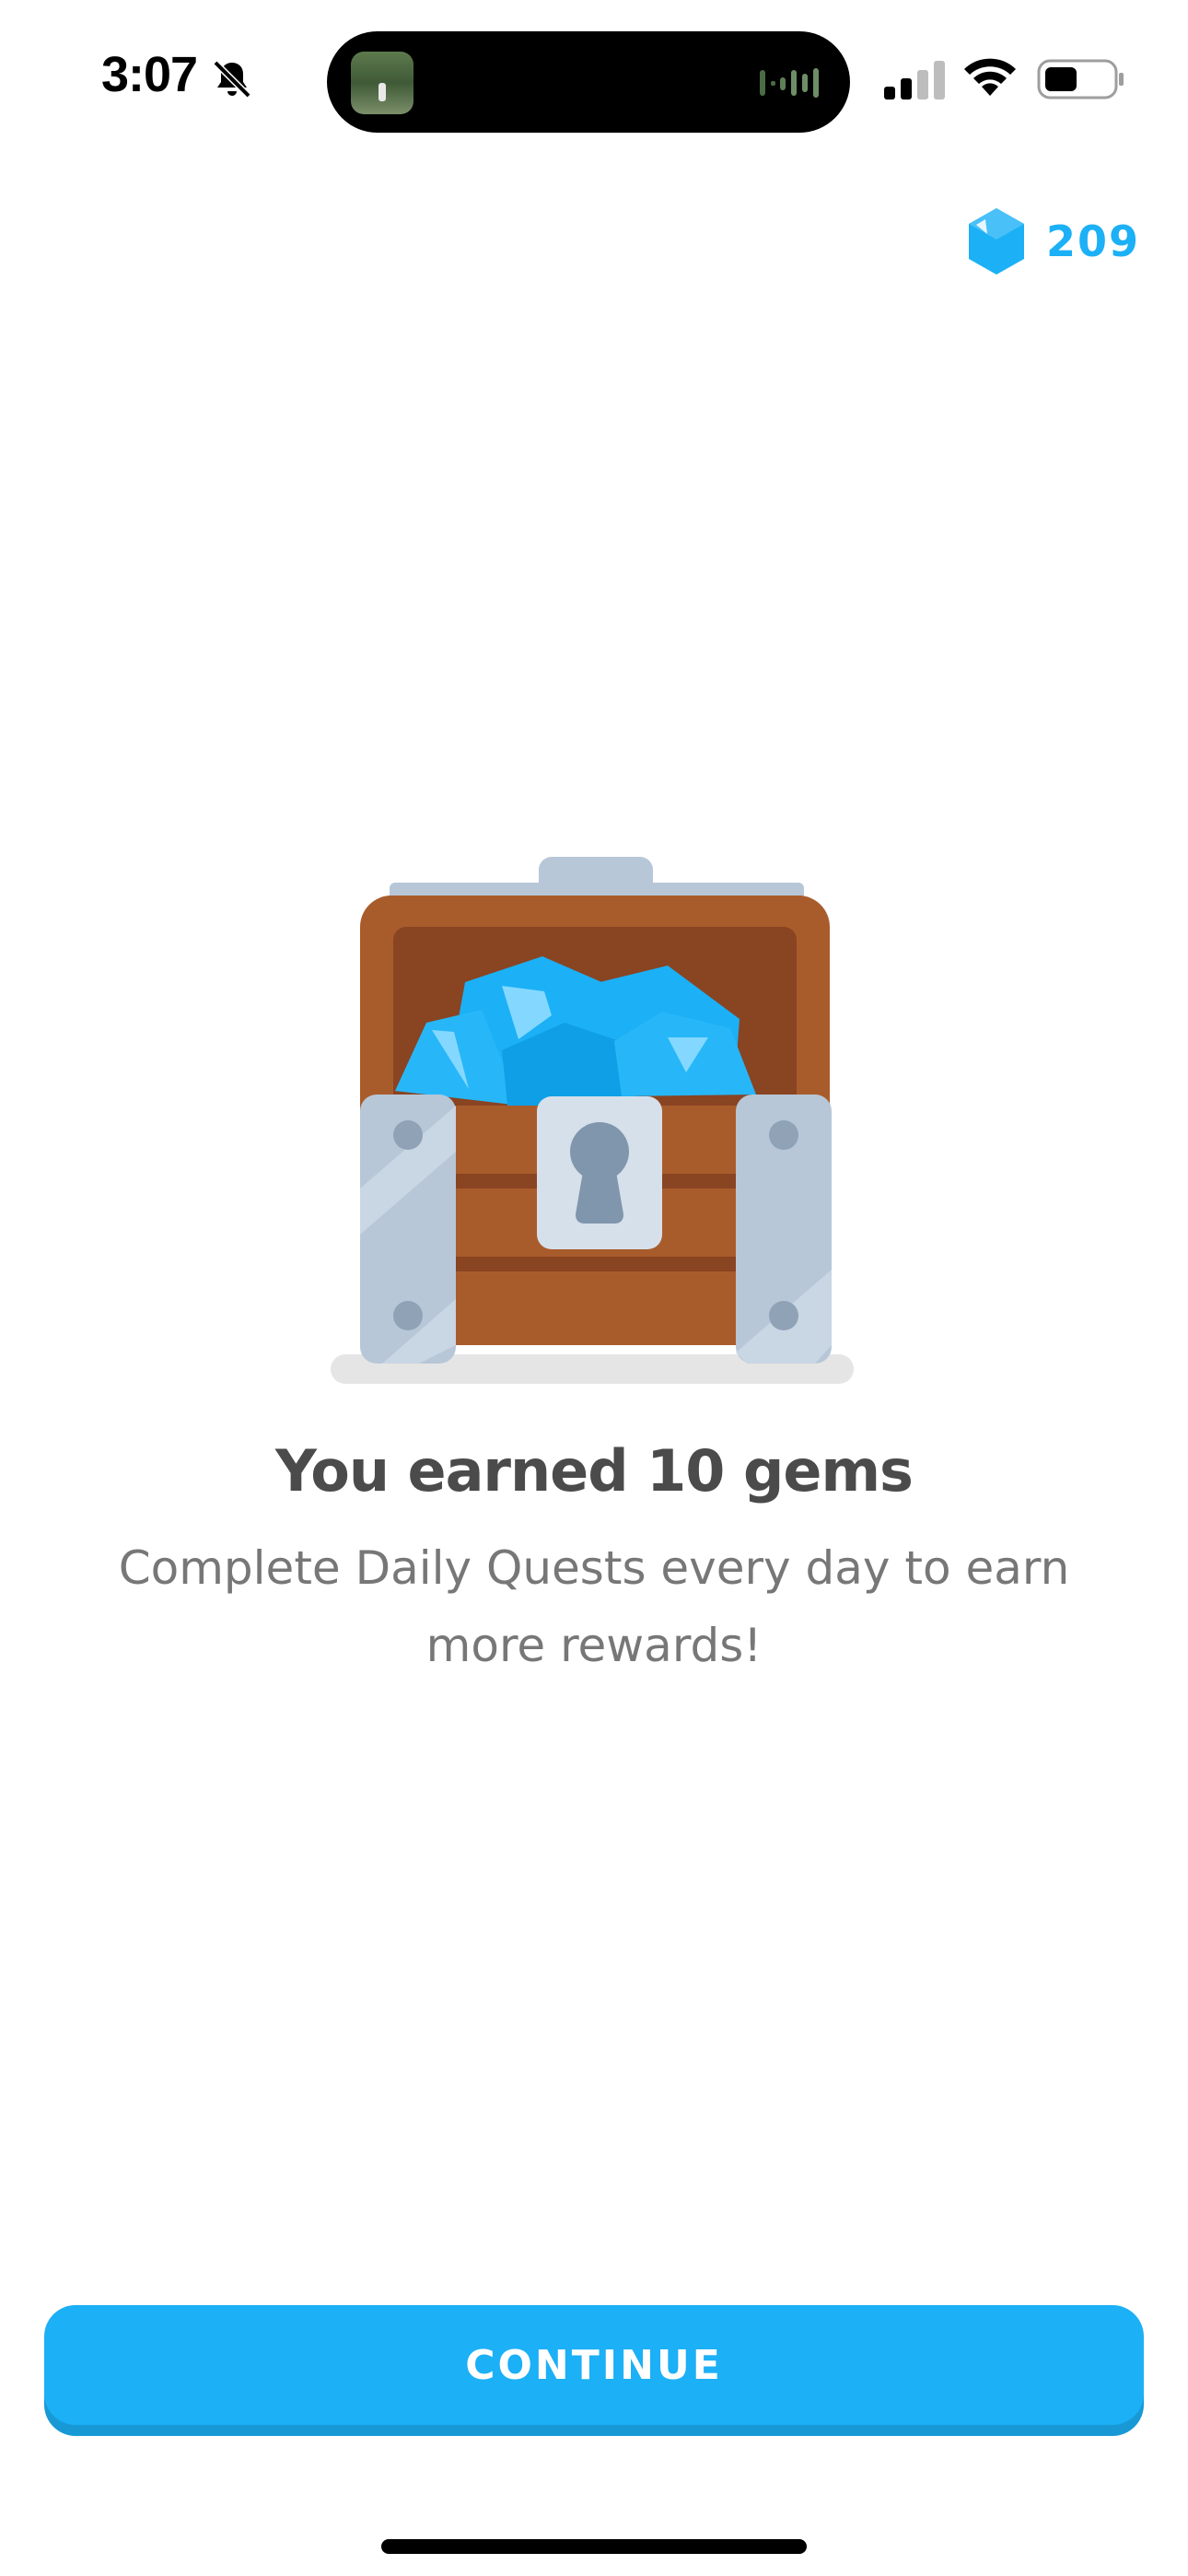 The height and width of the screenshot is (2576, 1188). Describe the element at coordinates (382, 83) in the screenshot. I see `now-playing-thumbnail` at that location.